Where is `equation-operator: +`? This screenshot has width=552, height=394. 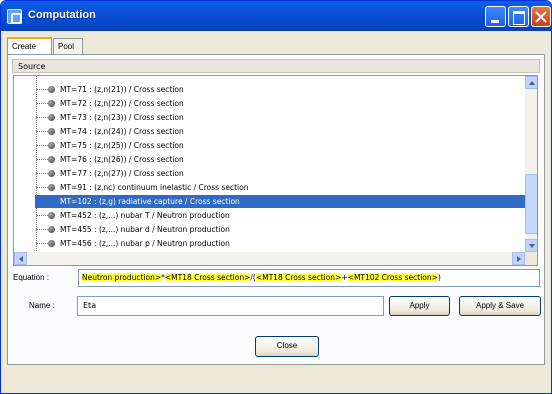 equation-operator: + is located at coordinates (344, 277).